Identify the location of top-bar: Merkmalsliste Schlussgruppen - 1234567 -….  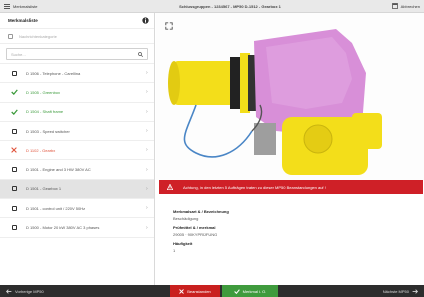
(212, 6).